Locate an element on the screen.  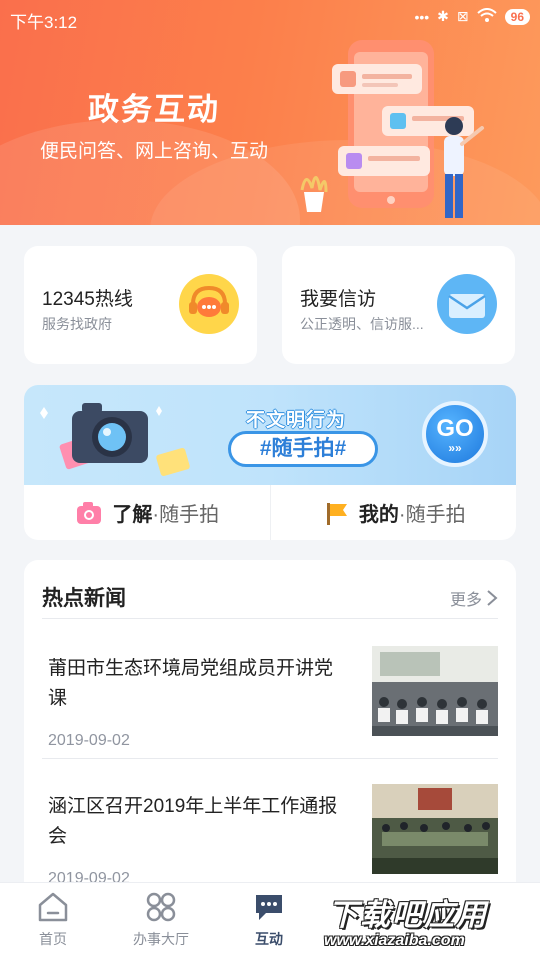
my-snapshot-link: 我的·随手拍 is located at coordinates (393, 512).